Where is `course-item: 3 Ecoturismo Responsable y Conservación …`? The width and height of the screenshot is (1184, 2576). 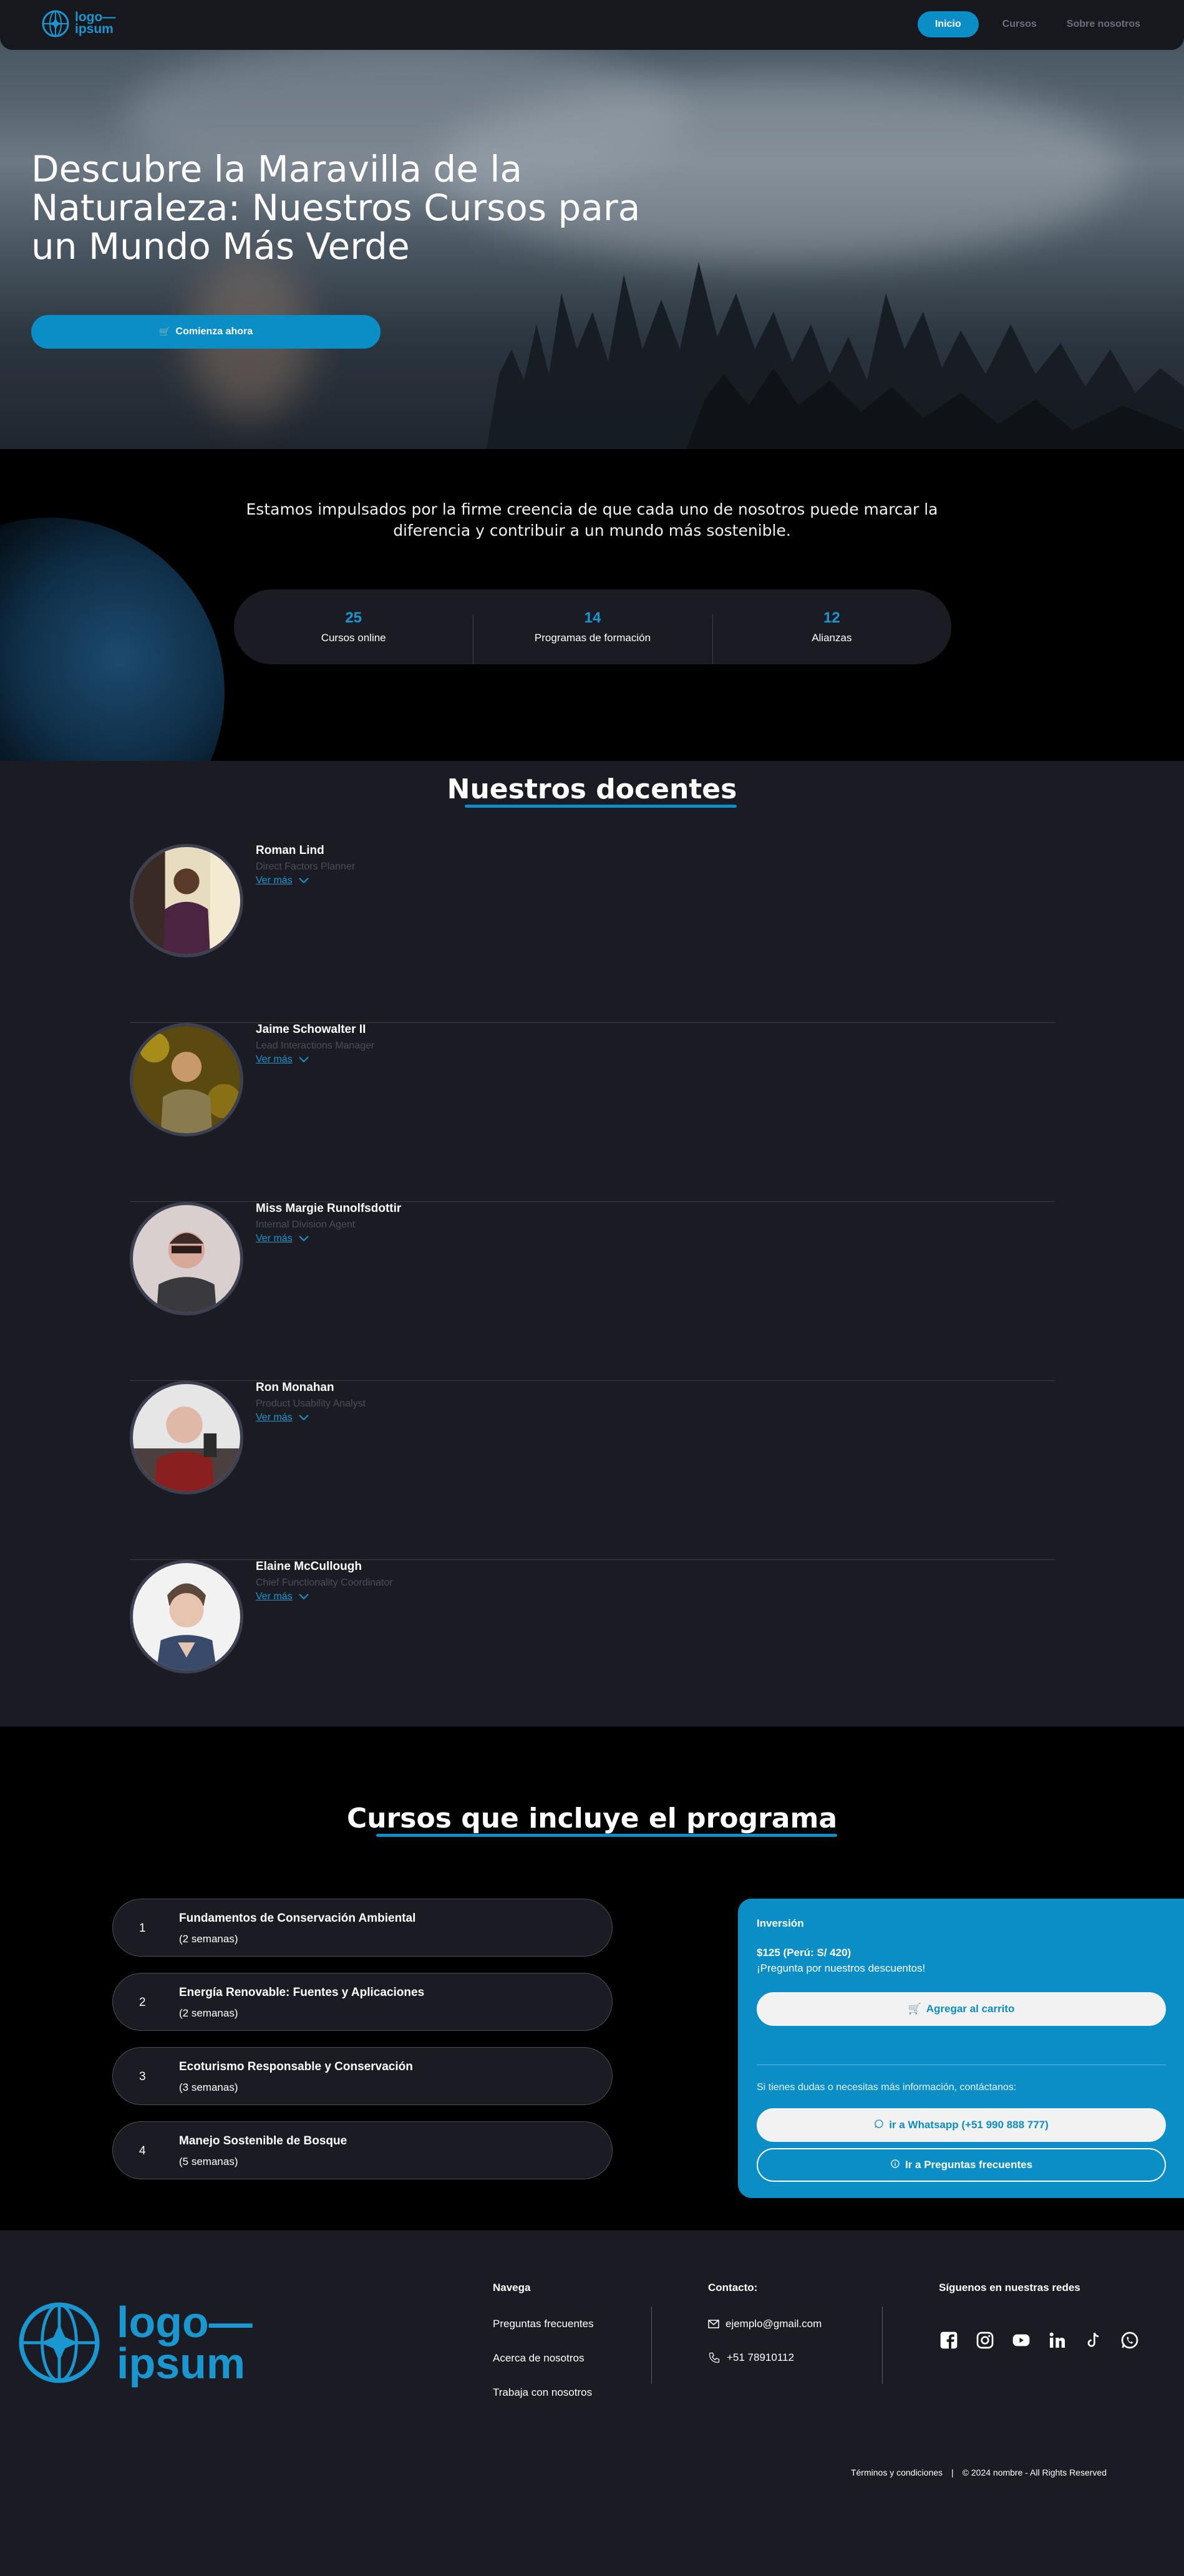
course-item: 3 Ecoturismo Responsable y Conservación … is located at coordinates (362, 2076).